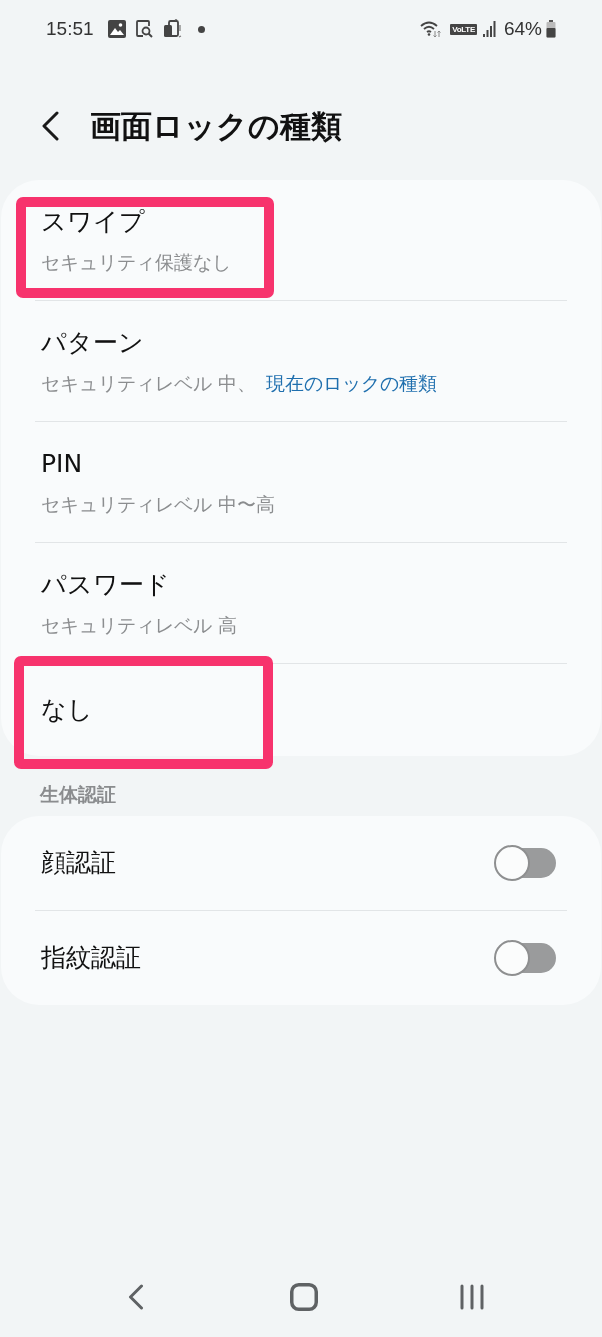 The width and height of the screenshot is (602, 1337). Describe the element at coordinates (201, 29) in the screenshot. I see `notification-dot-icon` at that location.